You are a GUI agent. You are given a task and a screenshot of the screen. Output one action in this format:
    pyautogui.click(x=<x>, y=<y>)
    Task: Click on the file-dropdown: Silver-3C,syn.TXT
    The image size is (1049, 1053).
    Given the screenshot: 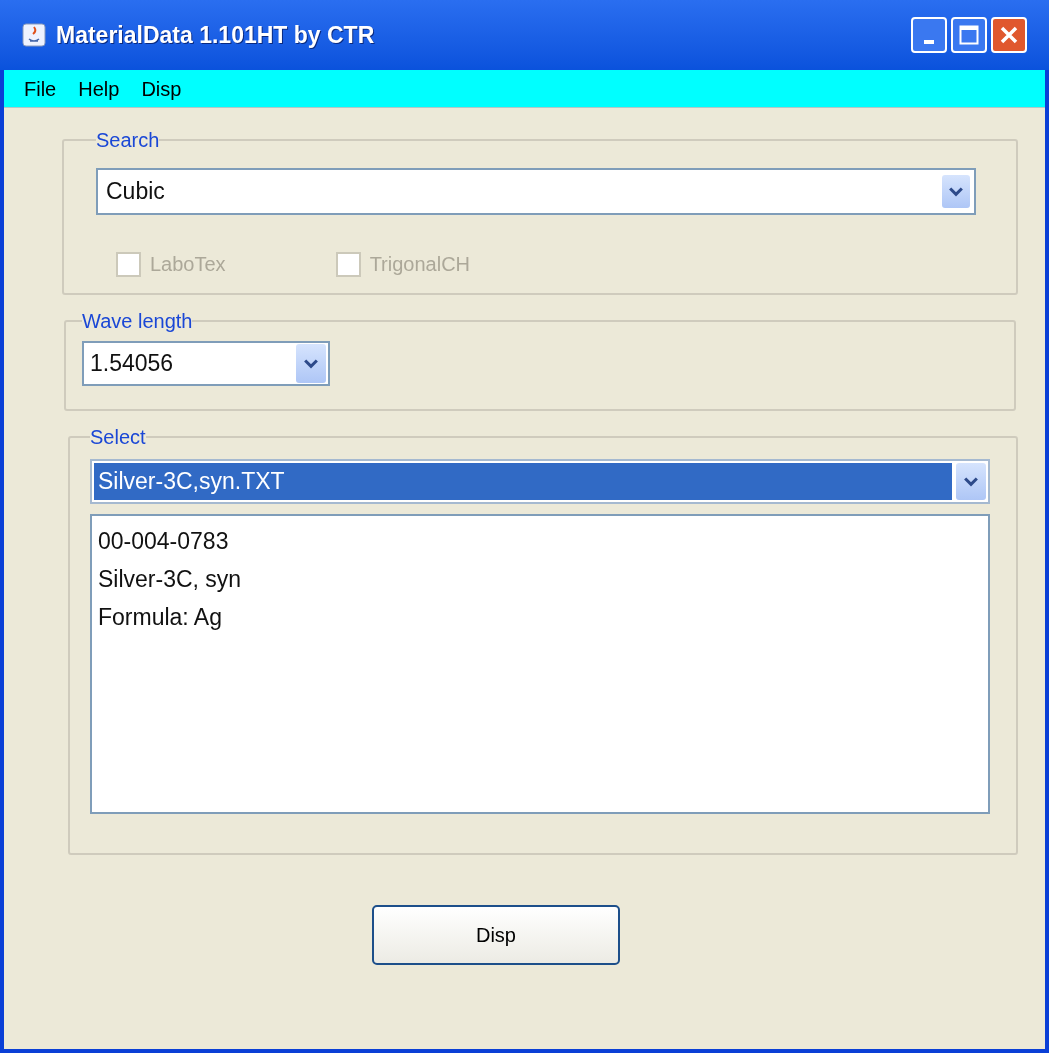 What is the action you would take?
    pyautogui.click(x=540, y=481)
    